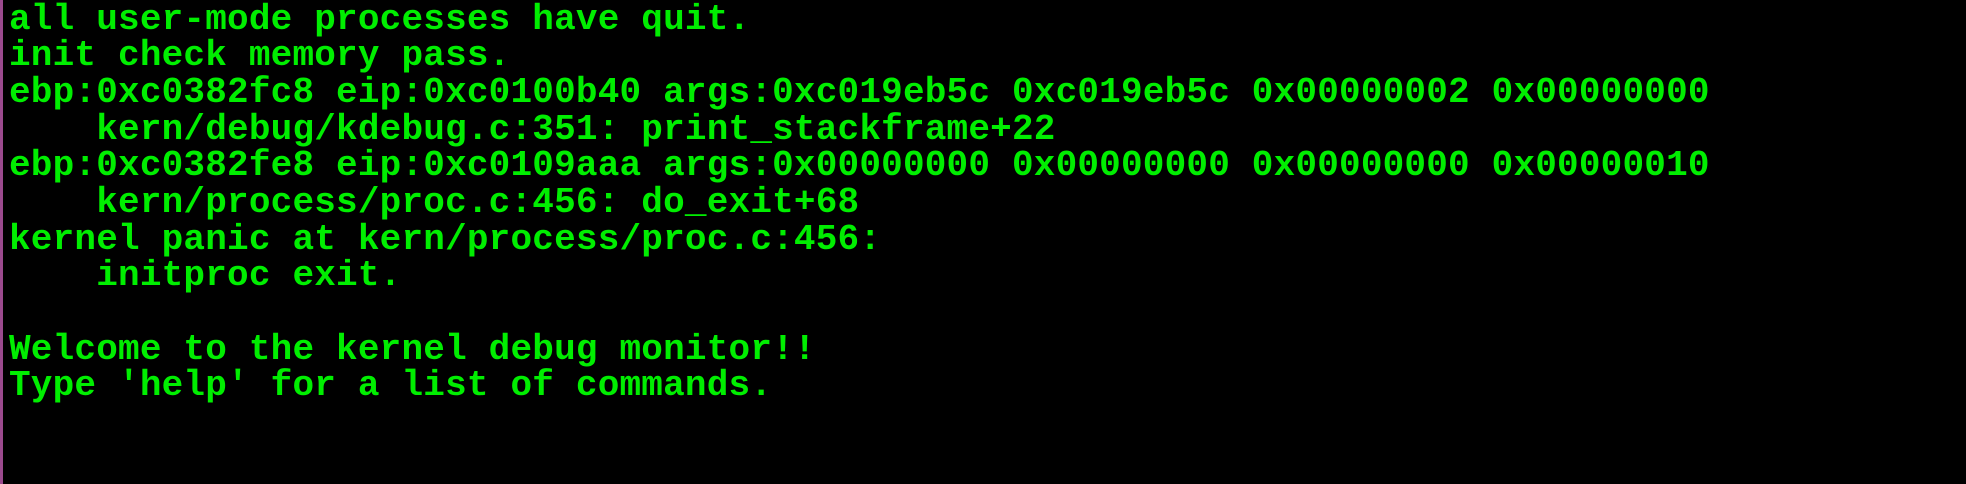  I want to click on terminal-line: Type 'help' for a list of commands., so click(391, 385).